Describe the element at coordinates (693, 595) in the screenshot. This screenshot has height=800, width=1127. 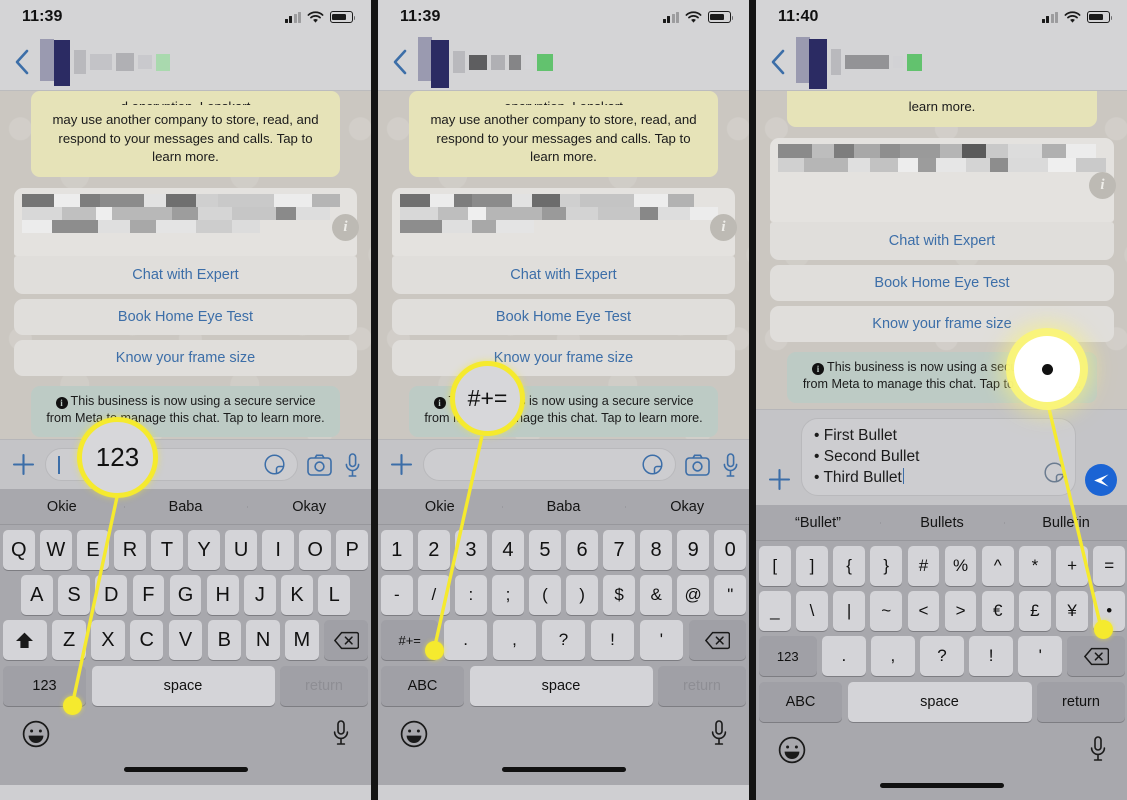
I see `key-at: @` at that location.